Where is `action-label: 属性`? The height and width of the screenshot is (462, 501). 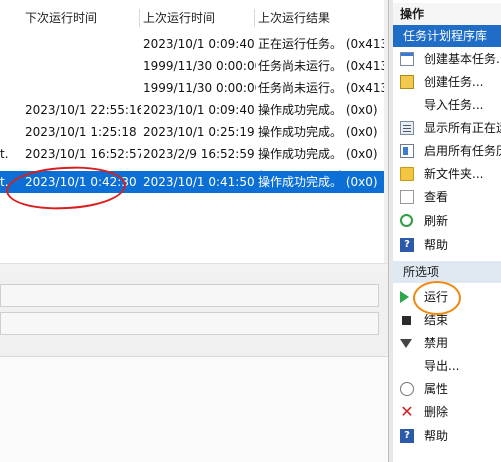 action-label: 属性 is located at coordinates (436, 389).